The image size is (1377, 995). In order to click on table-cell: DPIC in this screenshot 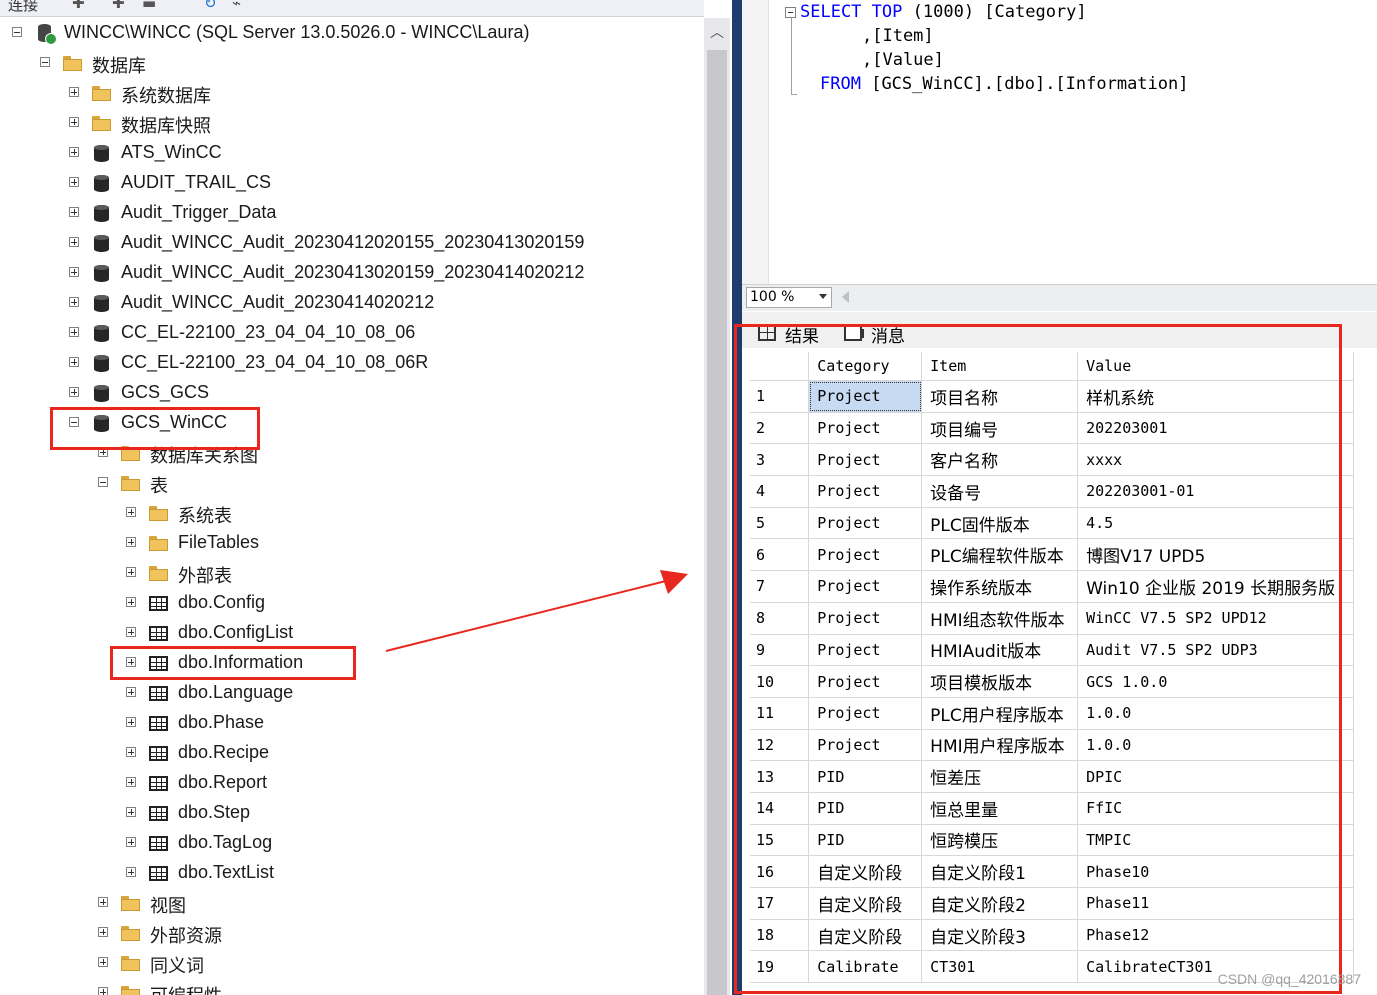, I will do `click(1215, 776)`.